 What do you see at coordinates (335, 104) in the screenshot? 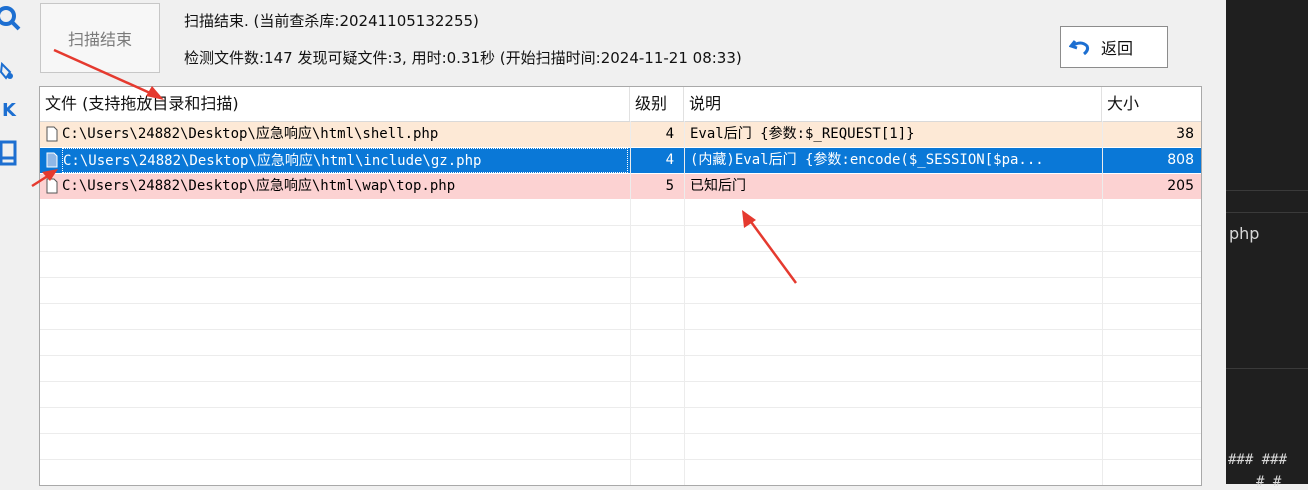
I see `column-file: 文件 (支持拖放目录和扫描)` at bounding box center [335, 104].